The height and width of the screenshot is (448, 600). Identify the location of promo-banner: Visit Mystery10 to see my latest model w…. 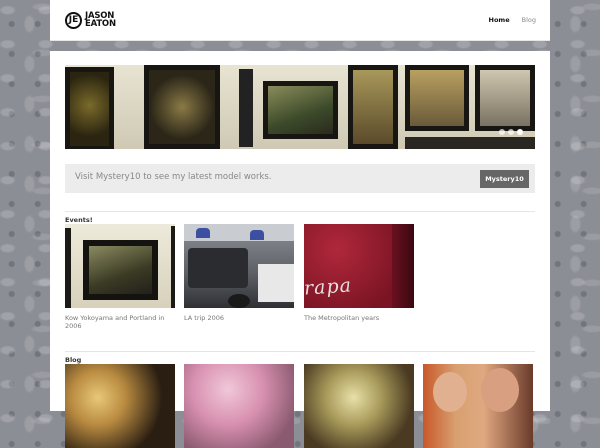
(300, 178).